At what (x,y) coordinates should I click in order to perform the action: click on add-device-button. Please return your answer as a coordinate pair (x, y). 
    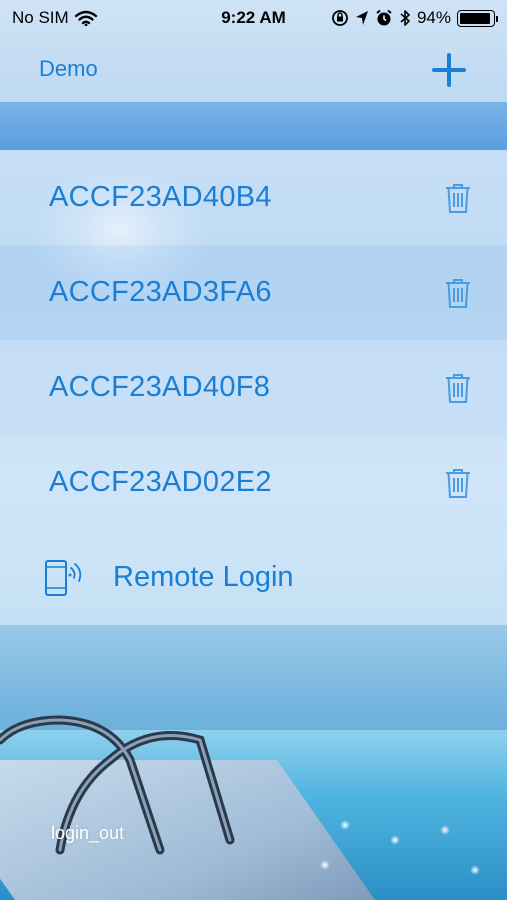
    Looking at the image, I should click on (449, 70).